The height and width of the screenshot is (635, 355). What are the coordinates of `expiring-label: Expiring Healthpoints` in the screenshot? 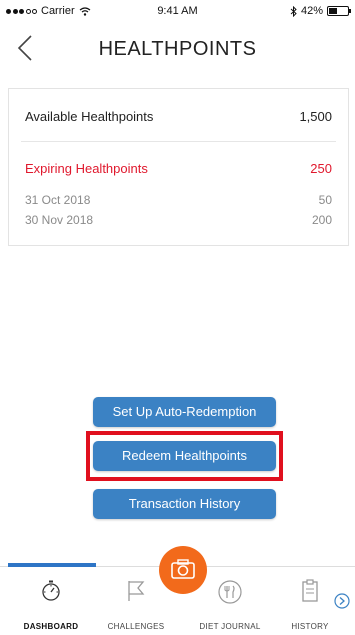 It's located at (86, 168).